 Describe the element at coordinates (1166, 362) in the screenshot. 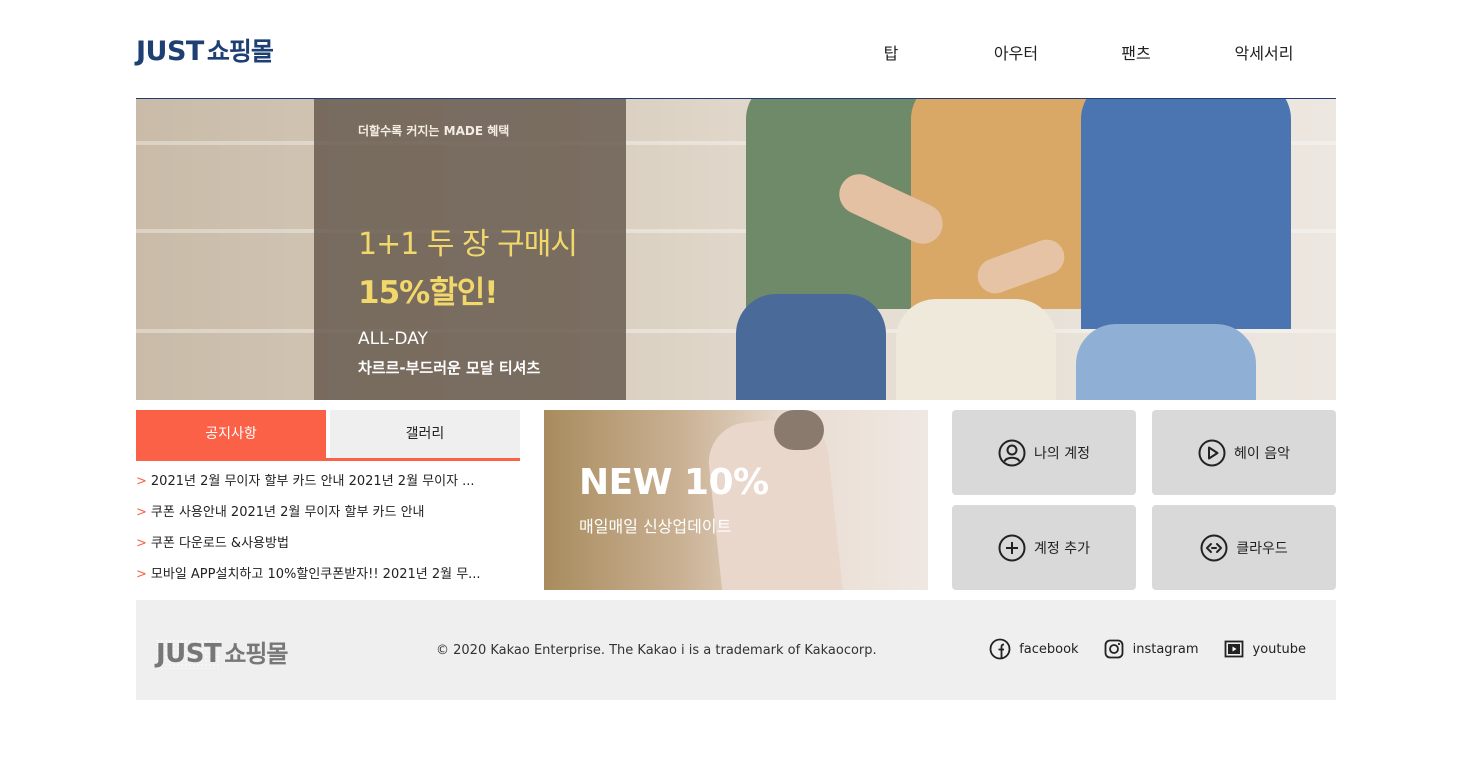

I see `model-light-jeans` at that location.